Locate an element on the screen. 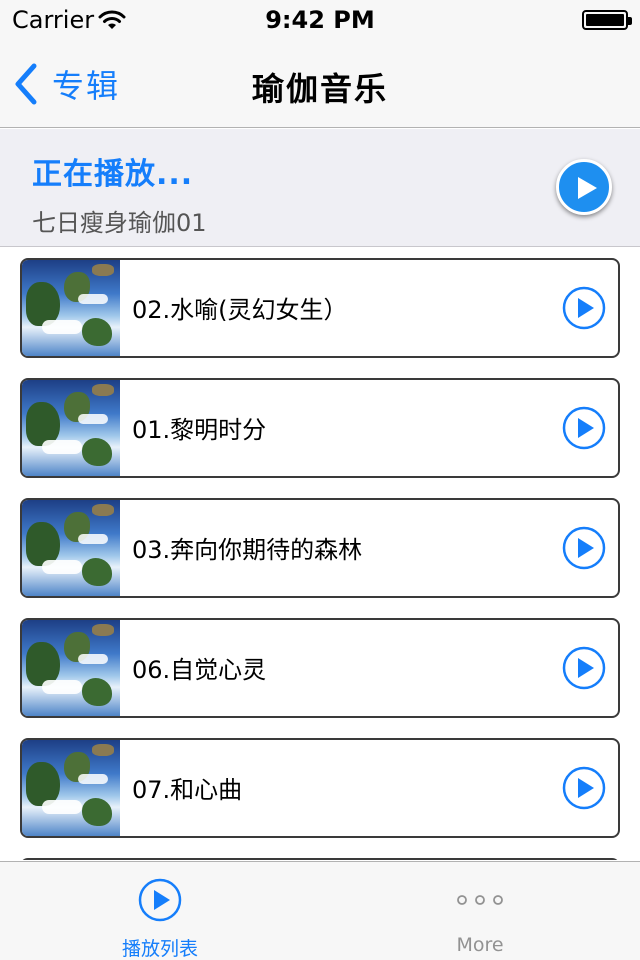  now-playing-track: 七日瘦身瑜伽01 is located at coordinates (119, 223).